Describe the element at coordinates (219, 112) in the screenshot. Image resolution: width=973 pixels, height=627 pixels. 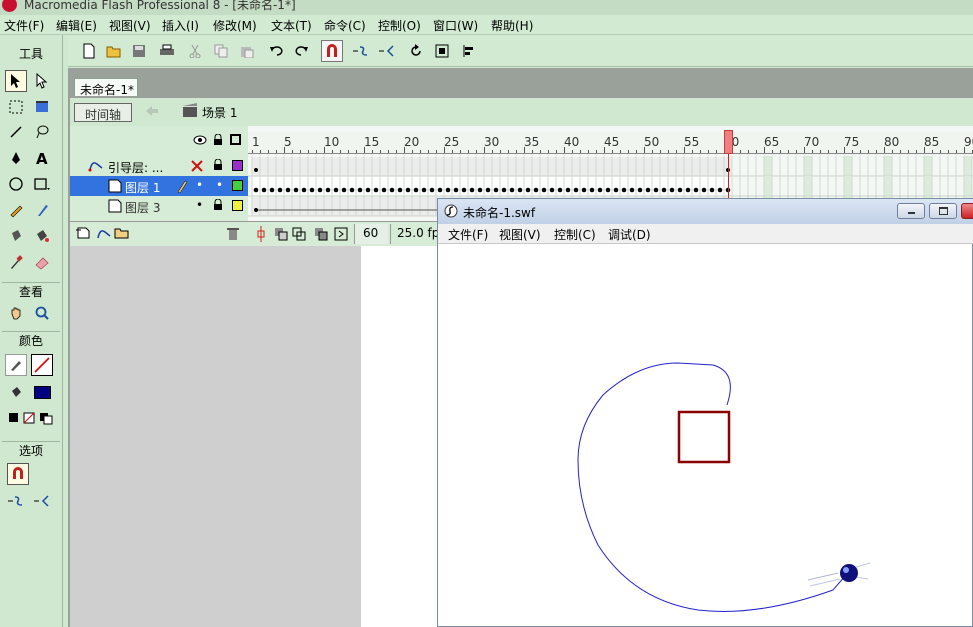
I see `scene-label: 场景 1` at that location.